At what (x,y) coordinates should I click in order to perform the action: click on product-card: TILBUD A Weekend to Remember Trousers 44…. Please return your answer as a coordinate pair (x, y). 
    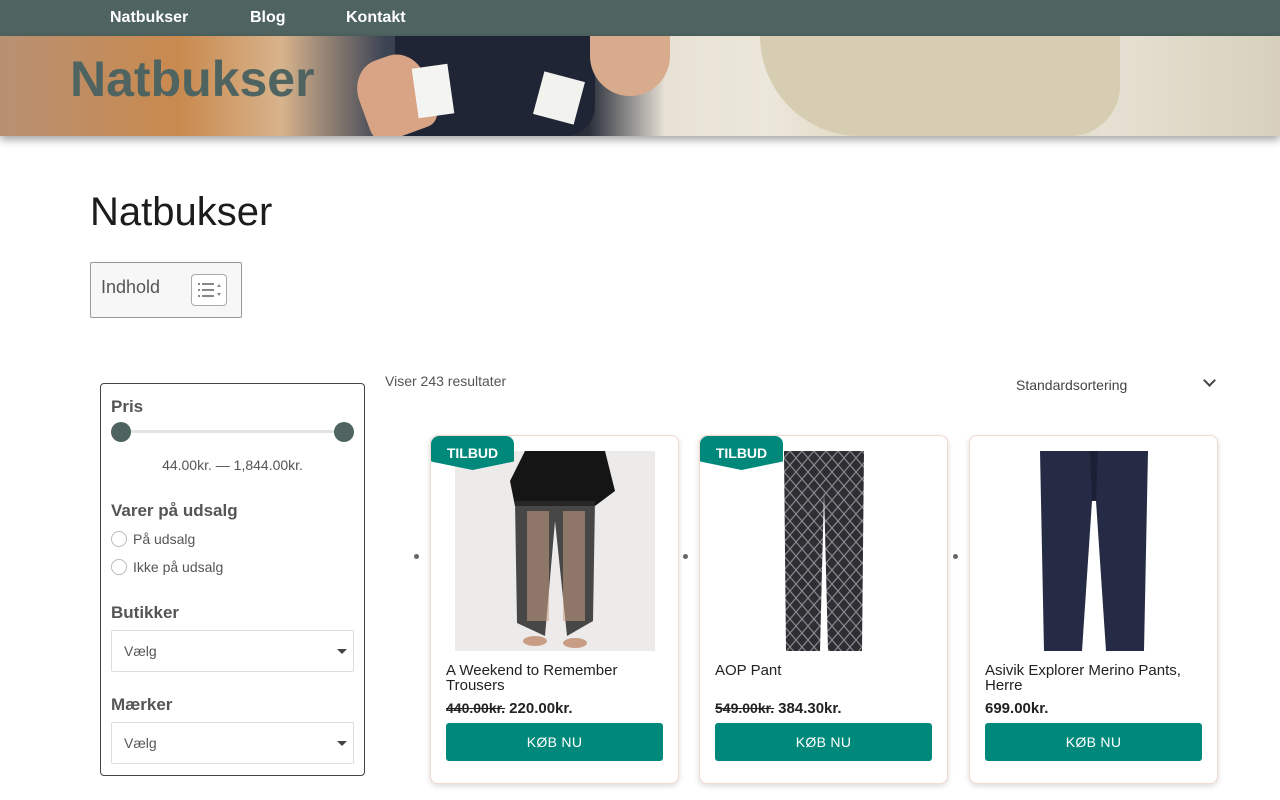
    Looking at the image, I should click on (554, 609).